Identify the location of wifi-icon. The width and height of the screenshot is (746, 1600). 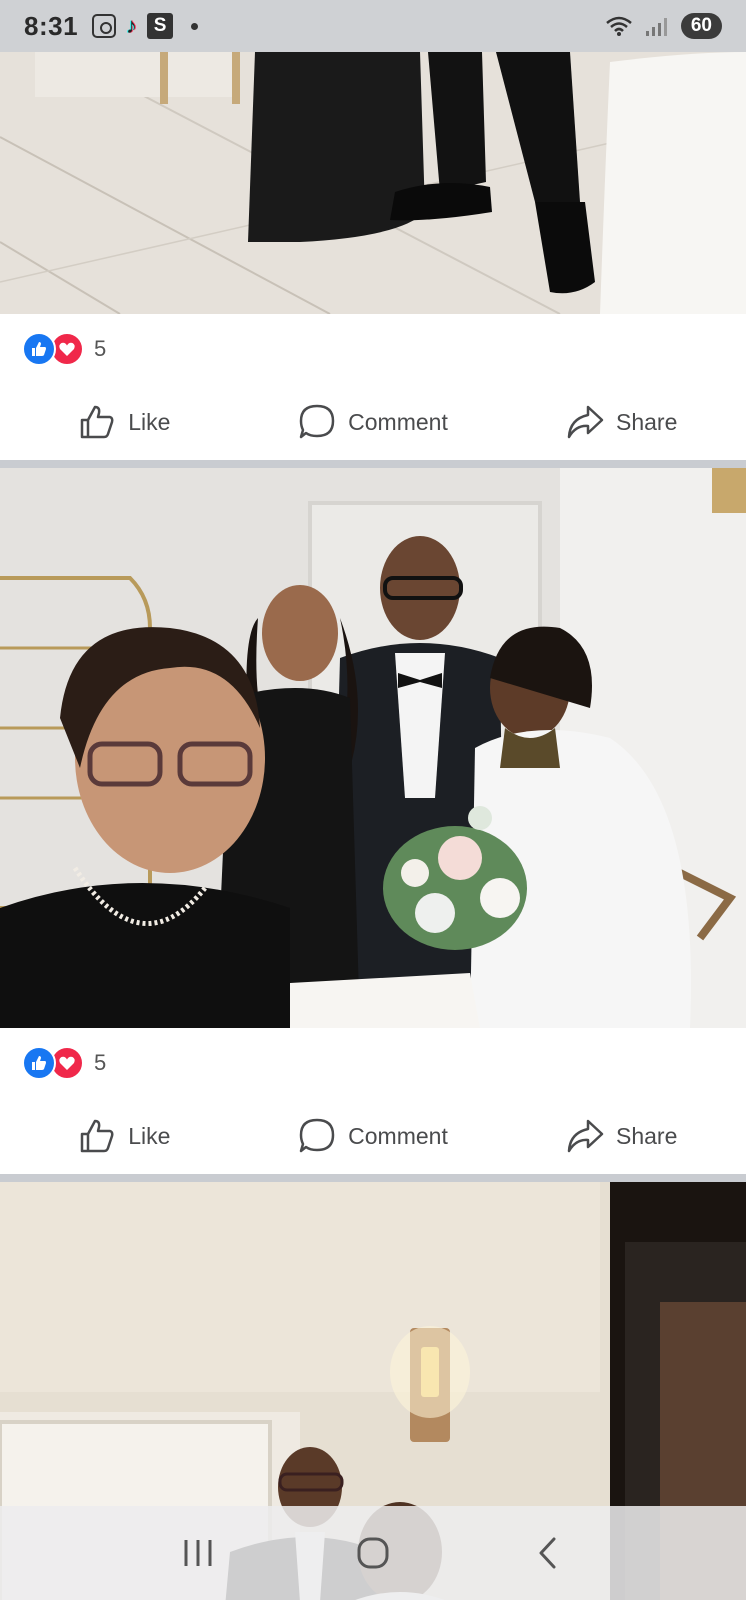
(619, 26).